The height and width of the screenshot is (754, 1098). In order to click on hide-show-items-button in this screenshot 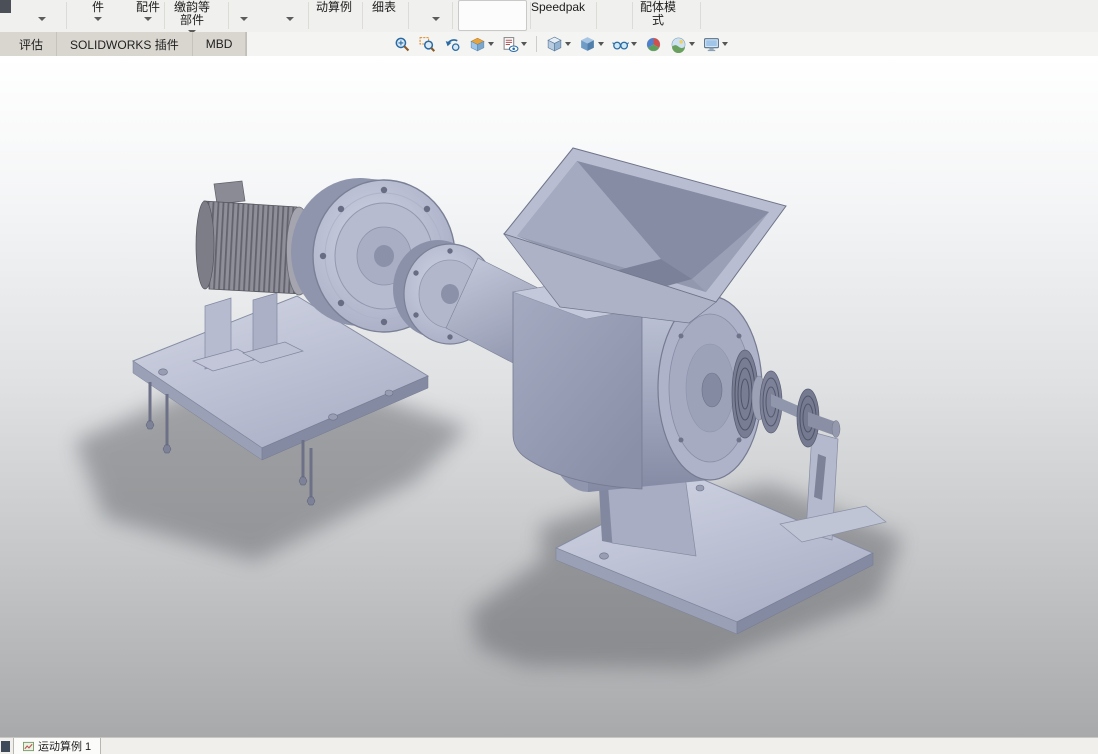, I will do `click(624, 44)`.